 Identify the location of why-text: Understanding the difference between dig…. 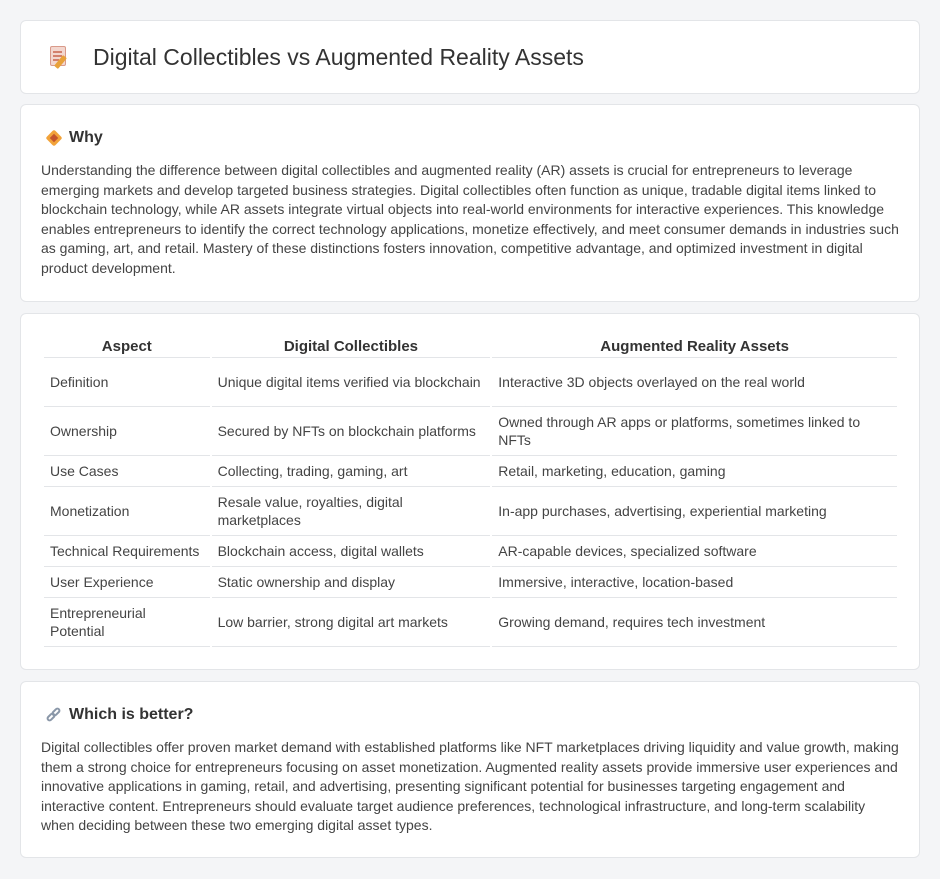
(470, 219).